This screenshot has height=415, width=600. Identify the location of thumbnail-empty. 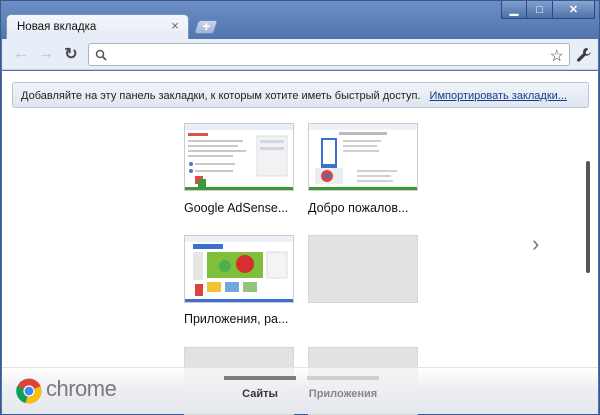
(363, 269).